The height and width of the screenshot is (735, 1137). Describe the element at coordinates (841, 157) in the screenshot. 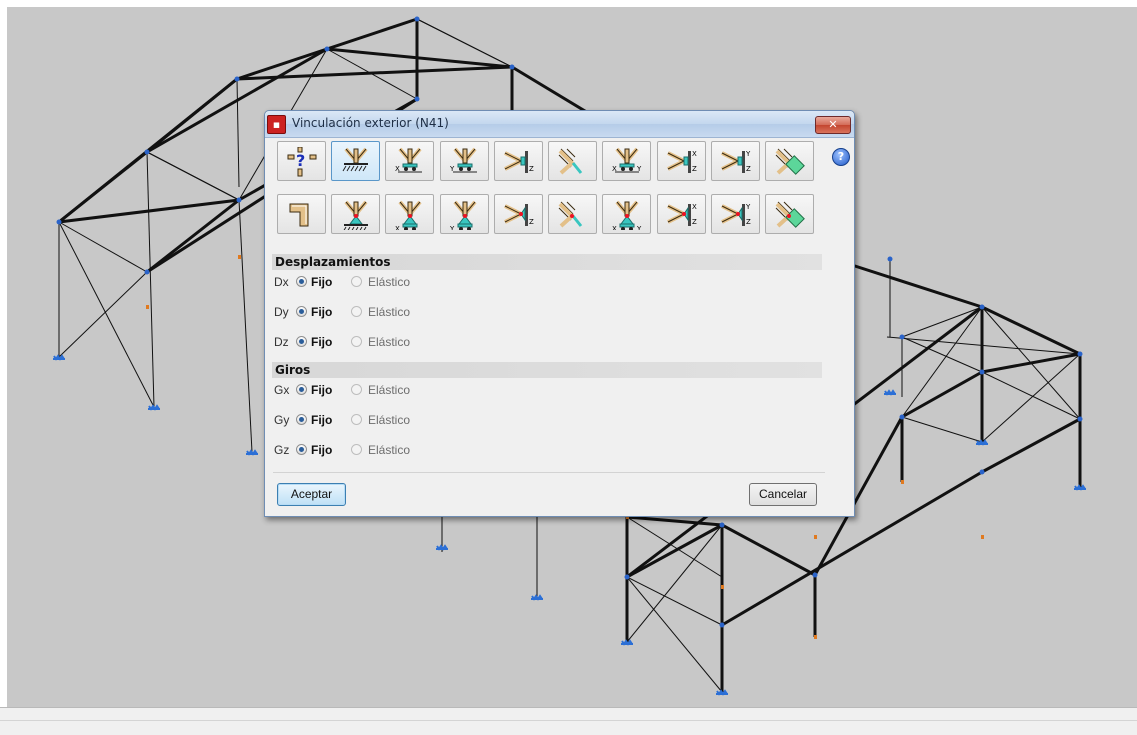

I see `help-button: ?` at that location.